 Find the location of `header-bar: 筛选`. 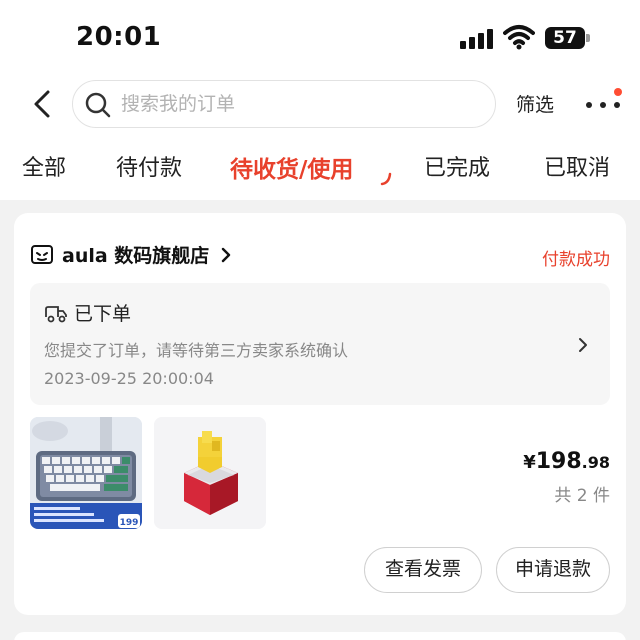

header-bar: 筛选 is located at coordinates (320, 106).